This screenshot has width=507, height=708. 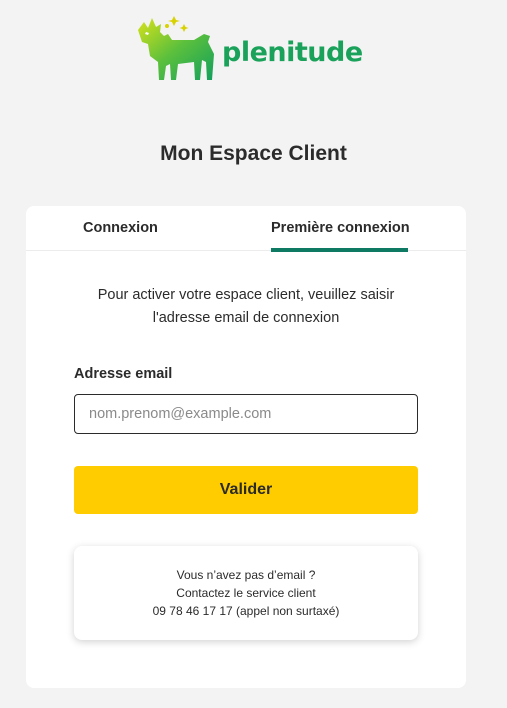 What do you see at coordinates (246, 611) in the screenshot?
I see `help-phone: 09 78 46 17 17 (appel non surtaxé)` at bounding box center [246, 611].